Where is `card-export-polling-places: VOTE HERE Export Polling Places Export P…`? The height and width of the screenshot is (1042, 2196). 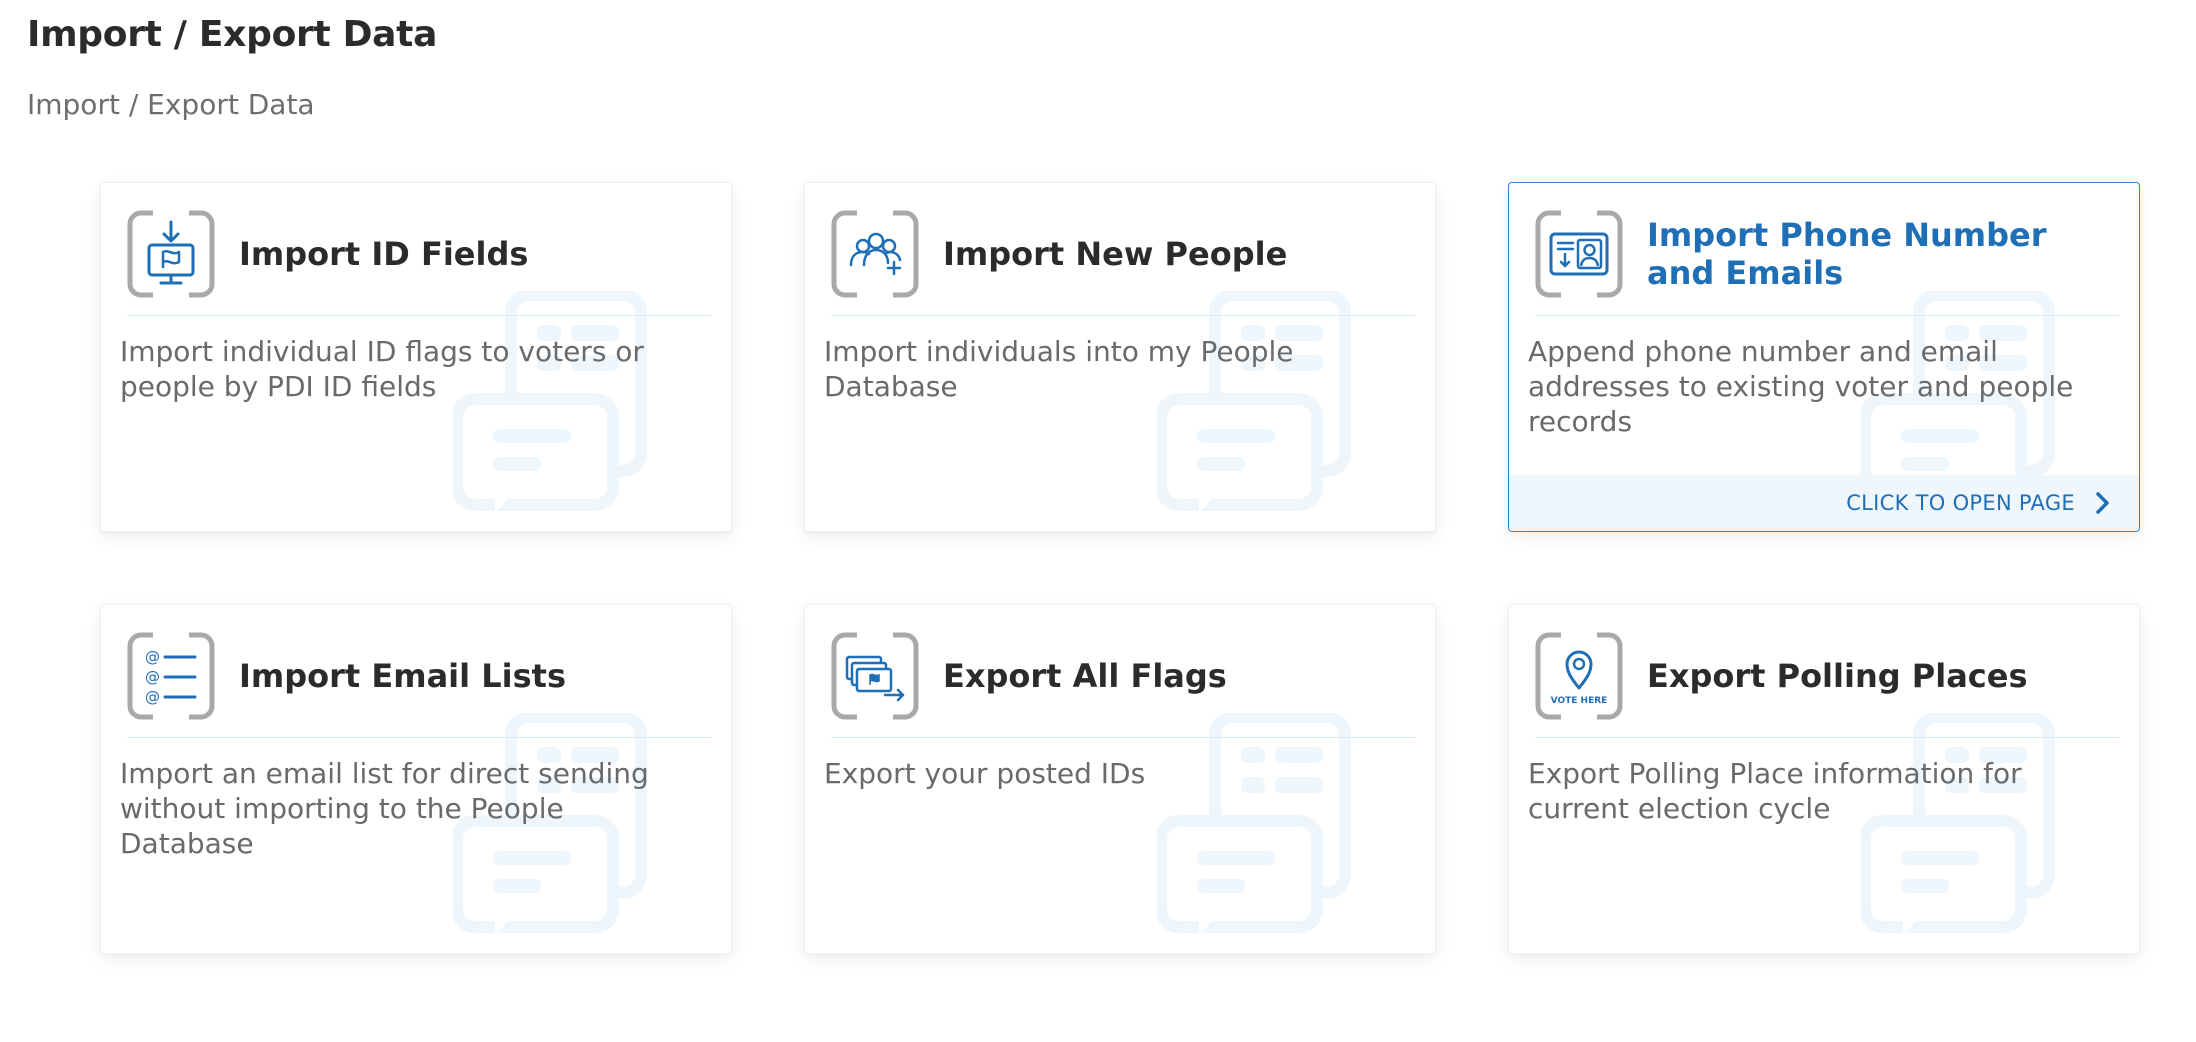
card-export-polling-places: VOTE HERE Export Polling Places Export P… is located at coordinates (1824, 779).